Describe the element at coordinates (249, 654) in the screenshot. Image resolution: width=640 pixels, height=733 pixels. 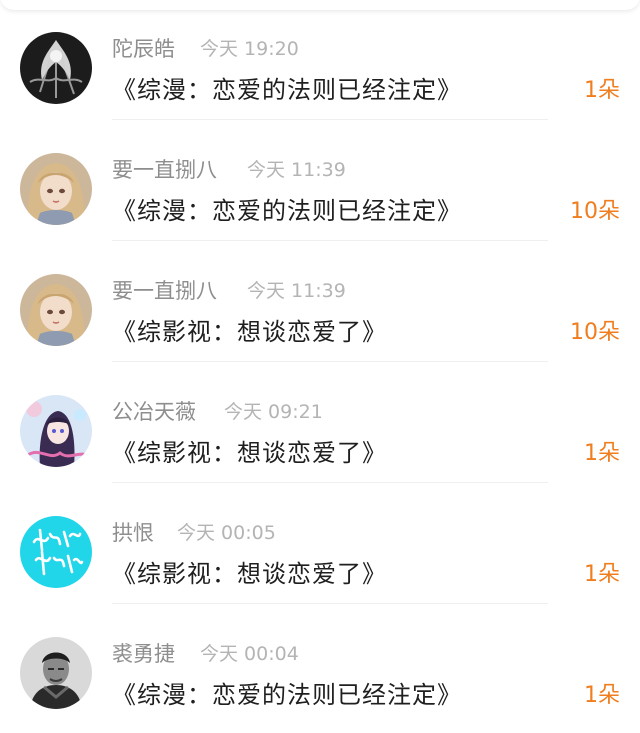
I see `send-time: 今天 00:04` at that location.